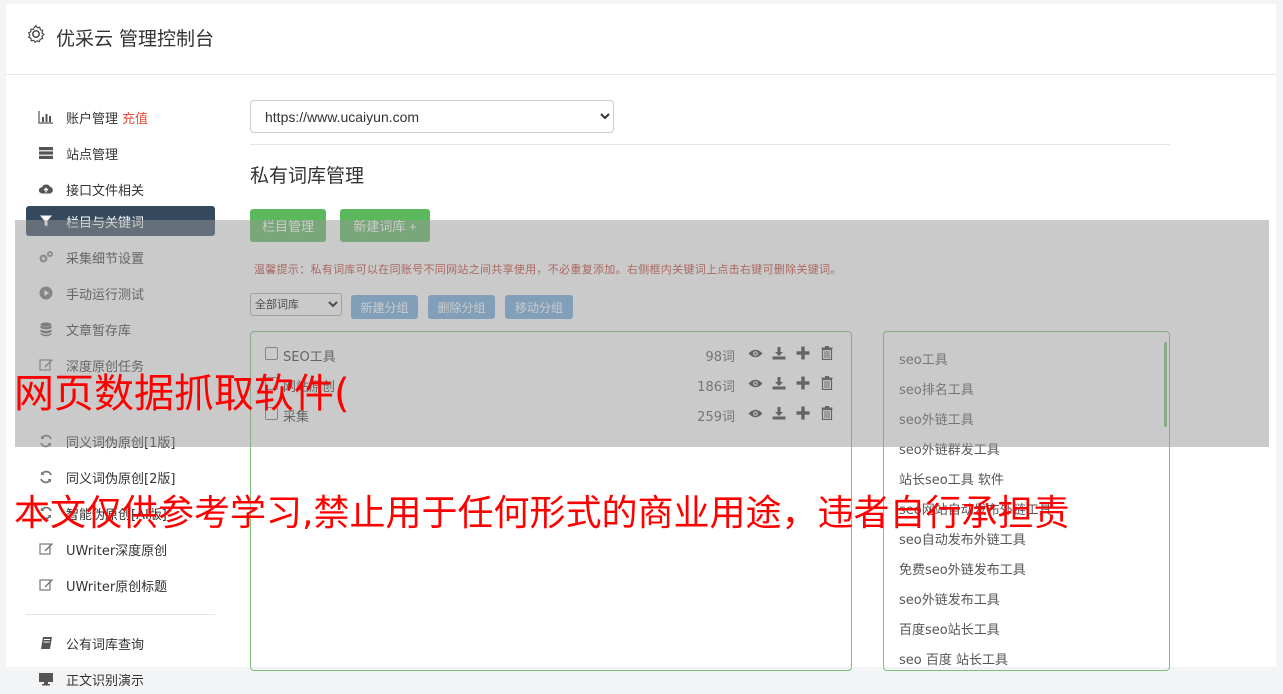  I want to click on watermark-text-2: 本文仅供参考学习,禁止用于任何形式的商业用途，违者自行承担责, so click(542, 513).